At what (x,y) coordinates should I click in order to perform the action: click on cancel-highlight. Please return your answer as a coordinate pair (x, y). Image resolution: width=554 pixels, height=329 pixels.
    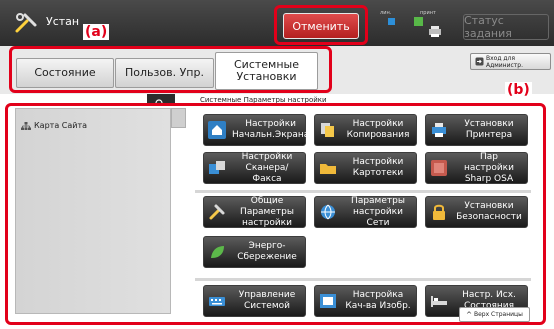
    Looking at the image, I should click on (321, 25).